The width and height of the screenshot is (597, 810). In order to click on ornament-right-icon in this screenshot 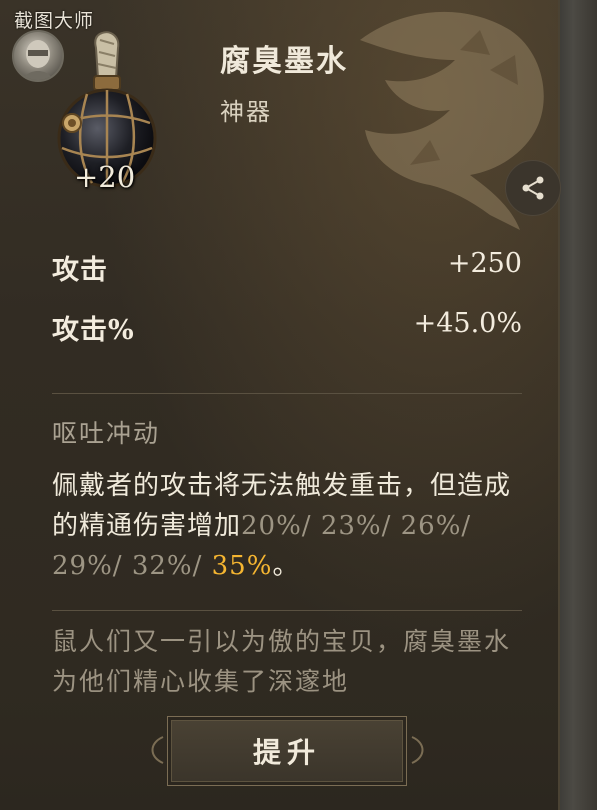, I will do `click(417, 750)`.